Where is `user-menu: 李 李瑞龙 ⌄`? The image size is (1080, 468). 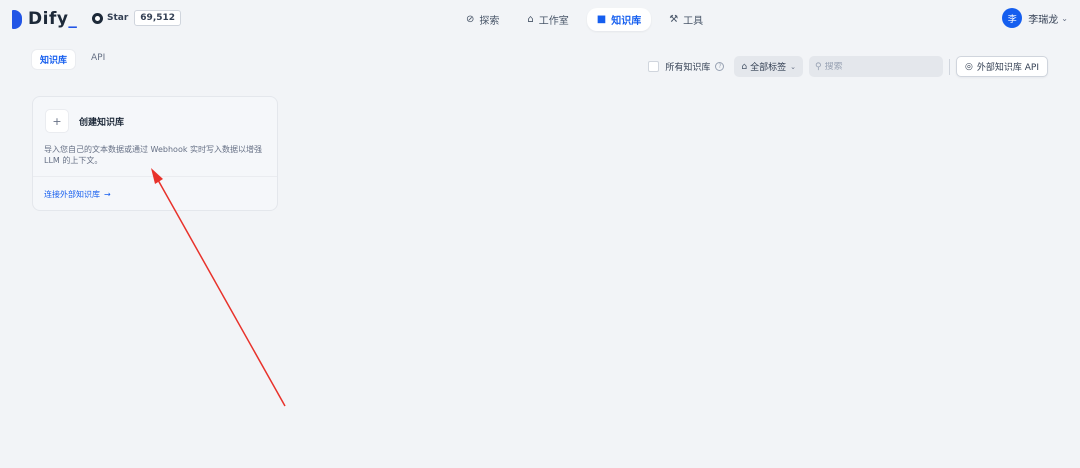
user-menu: 李 李瑞龙 ⌄ is located at coordinates (1035, 18).